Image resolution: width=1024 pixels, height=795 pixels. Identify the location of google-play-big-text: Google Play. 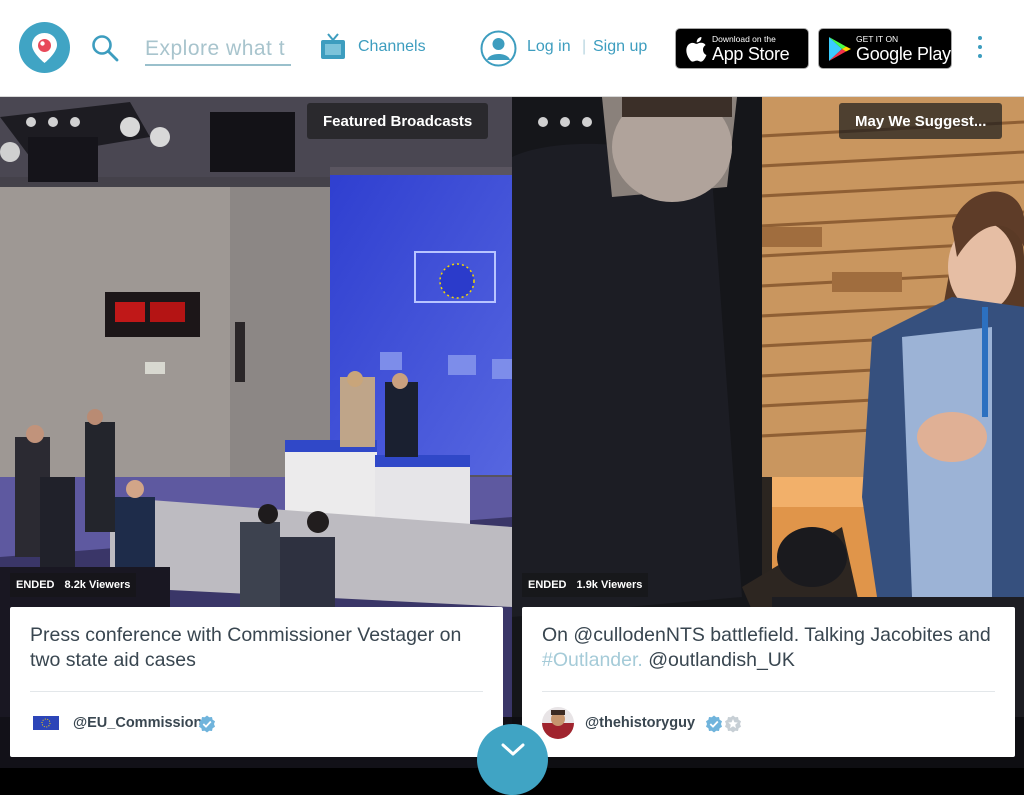
(903, 53).